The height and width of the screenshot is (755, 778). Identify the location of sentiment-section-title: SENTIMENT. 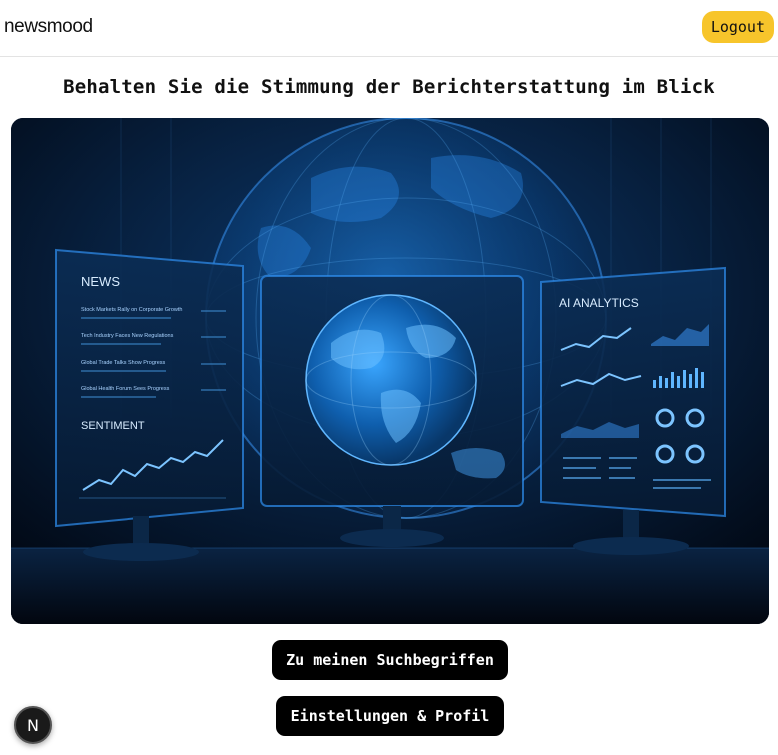
(113, 426).